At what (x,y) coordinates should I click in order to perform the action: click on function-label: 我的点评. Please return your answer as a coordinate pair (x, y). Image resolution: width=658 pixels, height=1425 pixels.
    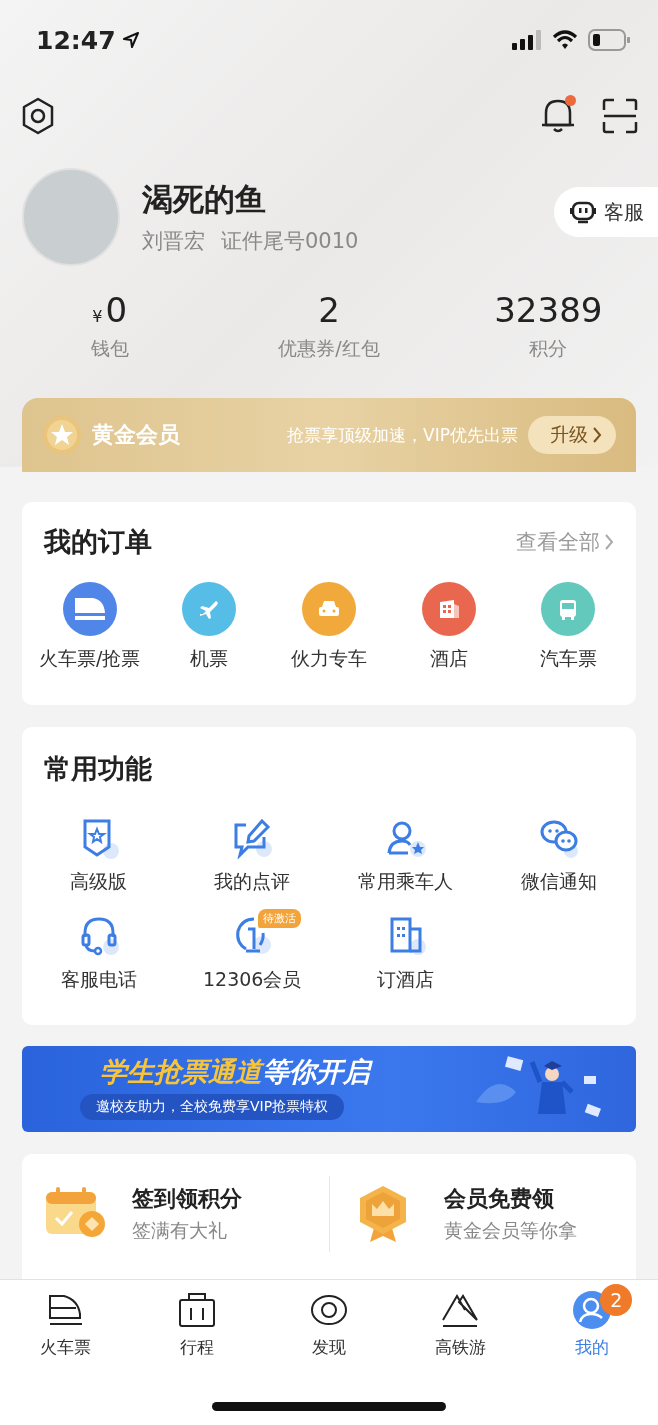
    Looking at the image, I should click on (252, 881).